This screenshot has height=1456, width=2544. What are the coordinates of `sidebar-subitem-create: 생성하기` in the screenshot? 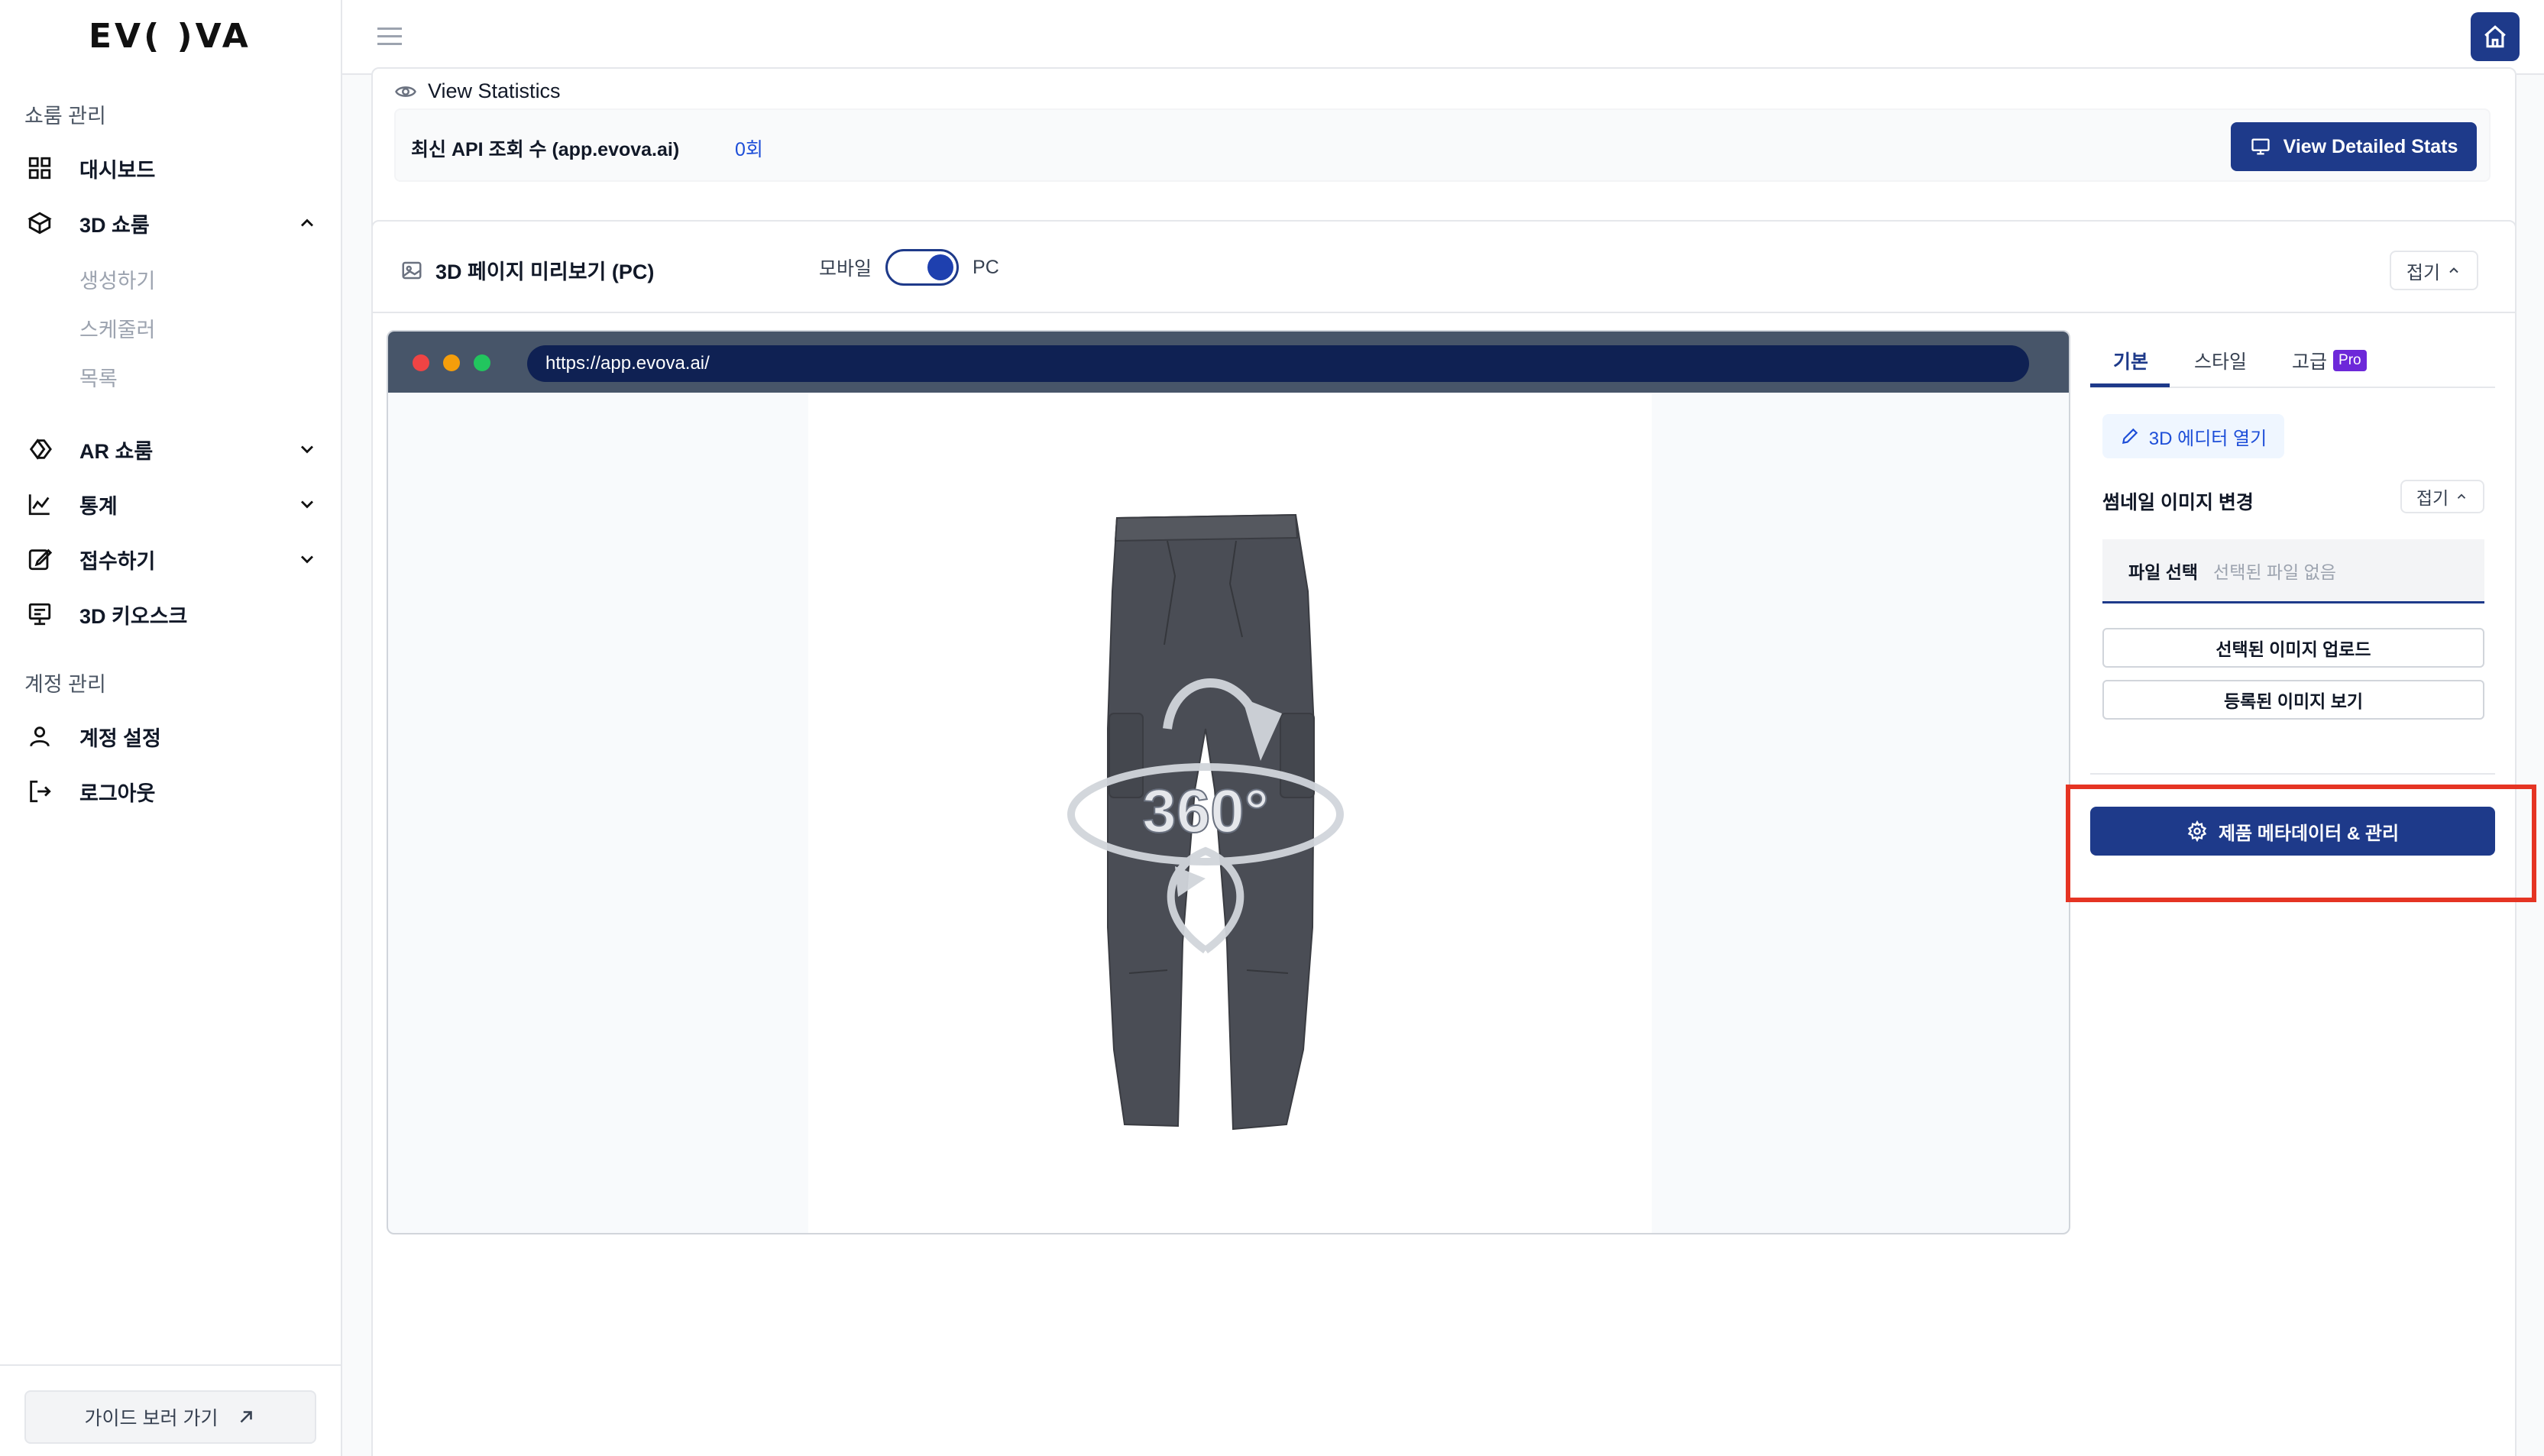 It's located at (117, 279).